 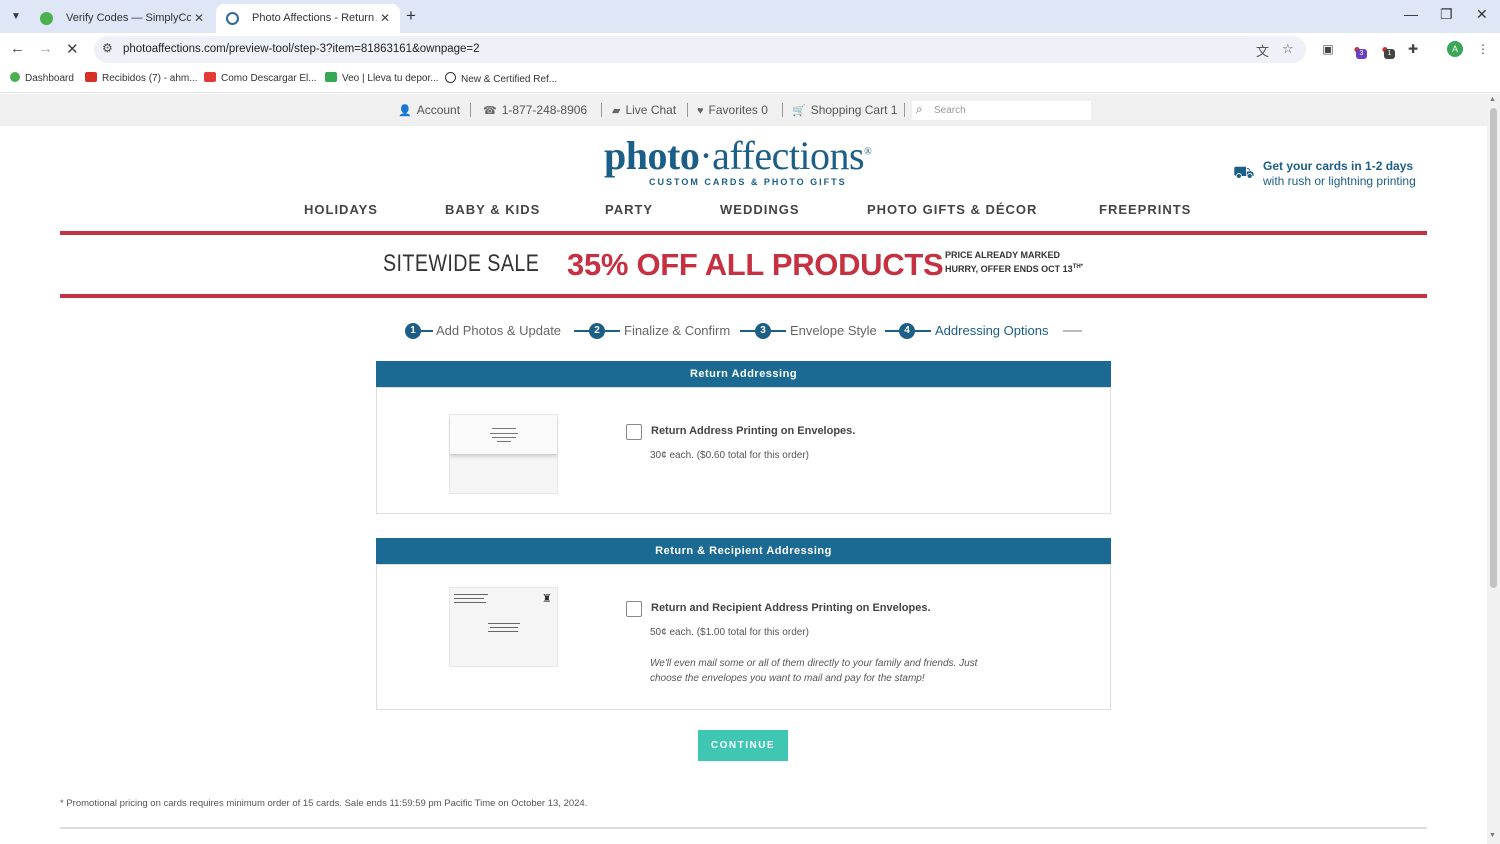 What do you see at coordinates (461, 263) in the screenshot?
I see `sale-label: SITEWIDE SALE` at bounding box center [461, 263].